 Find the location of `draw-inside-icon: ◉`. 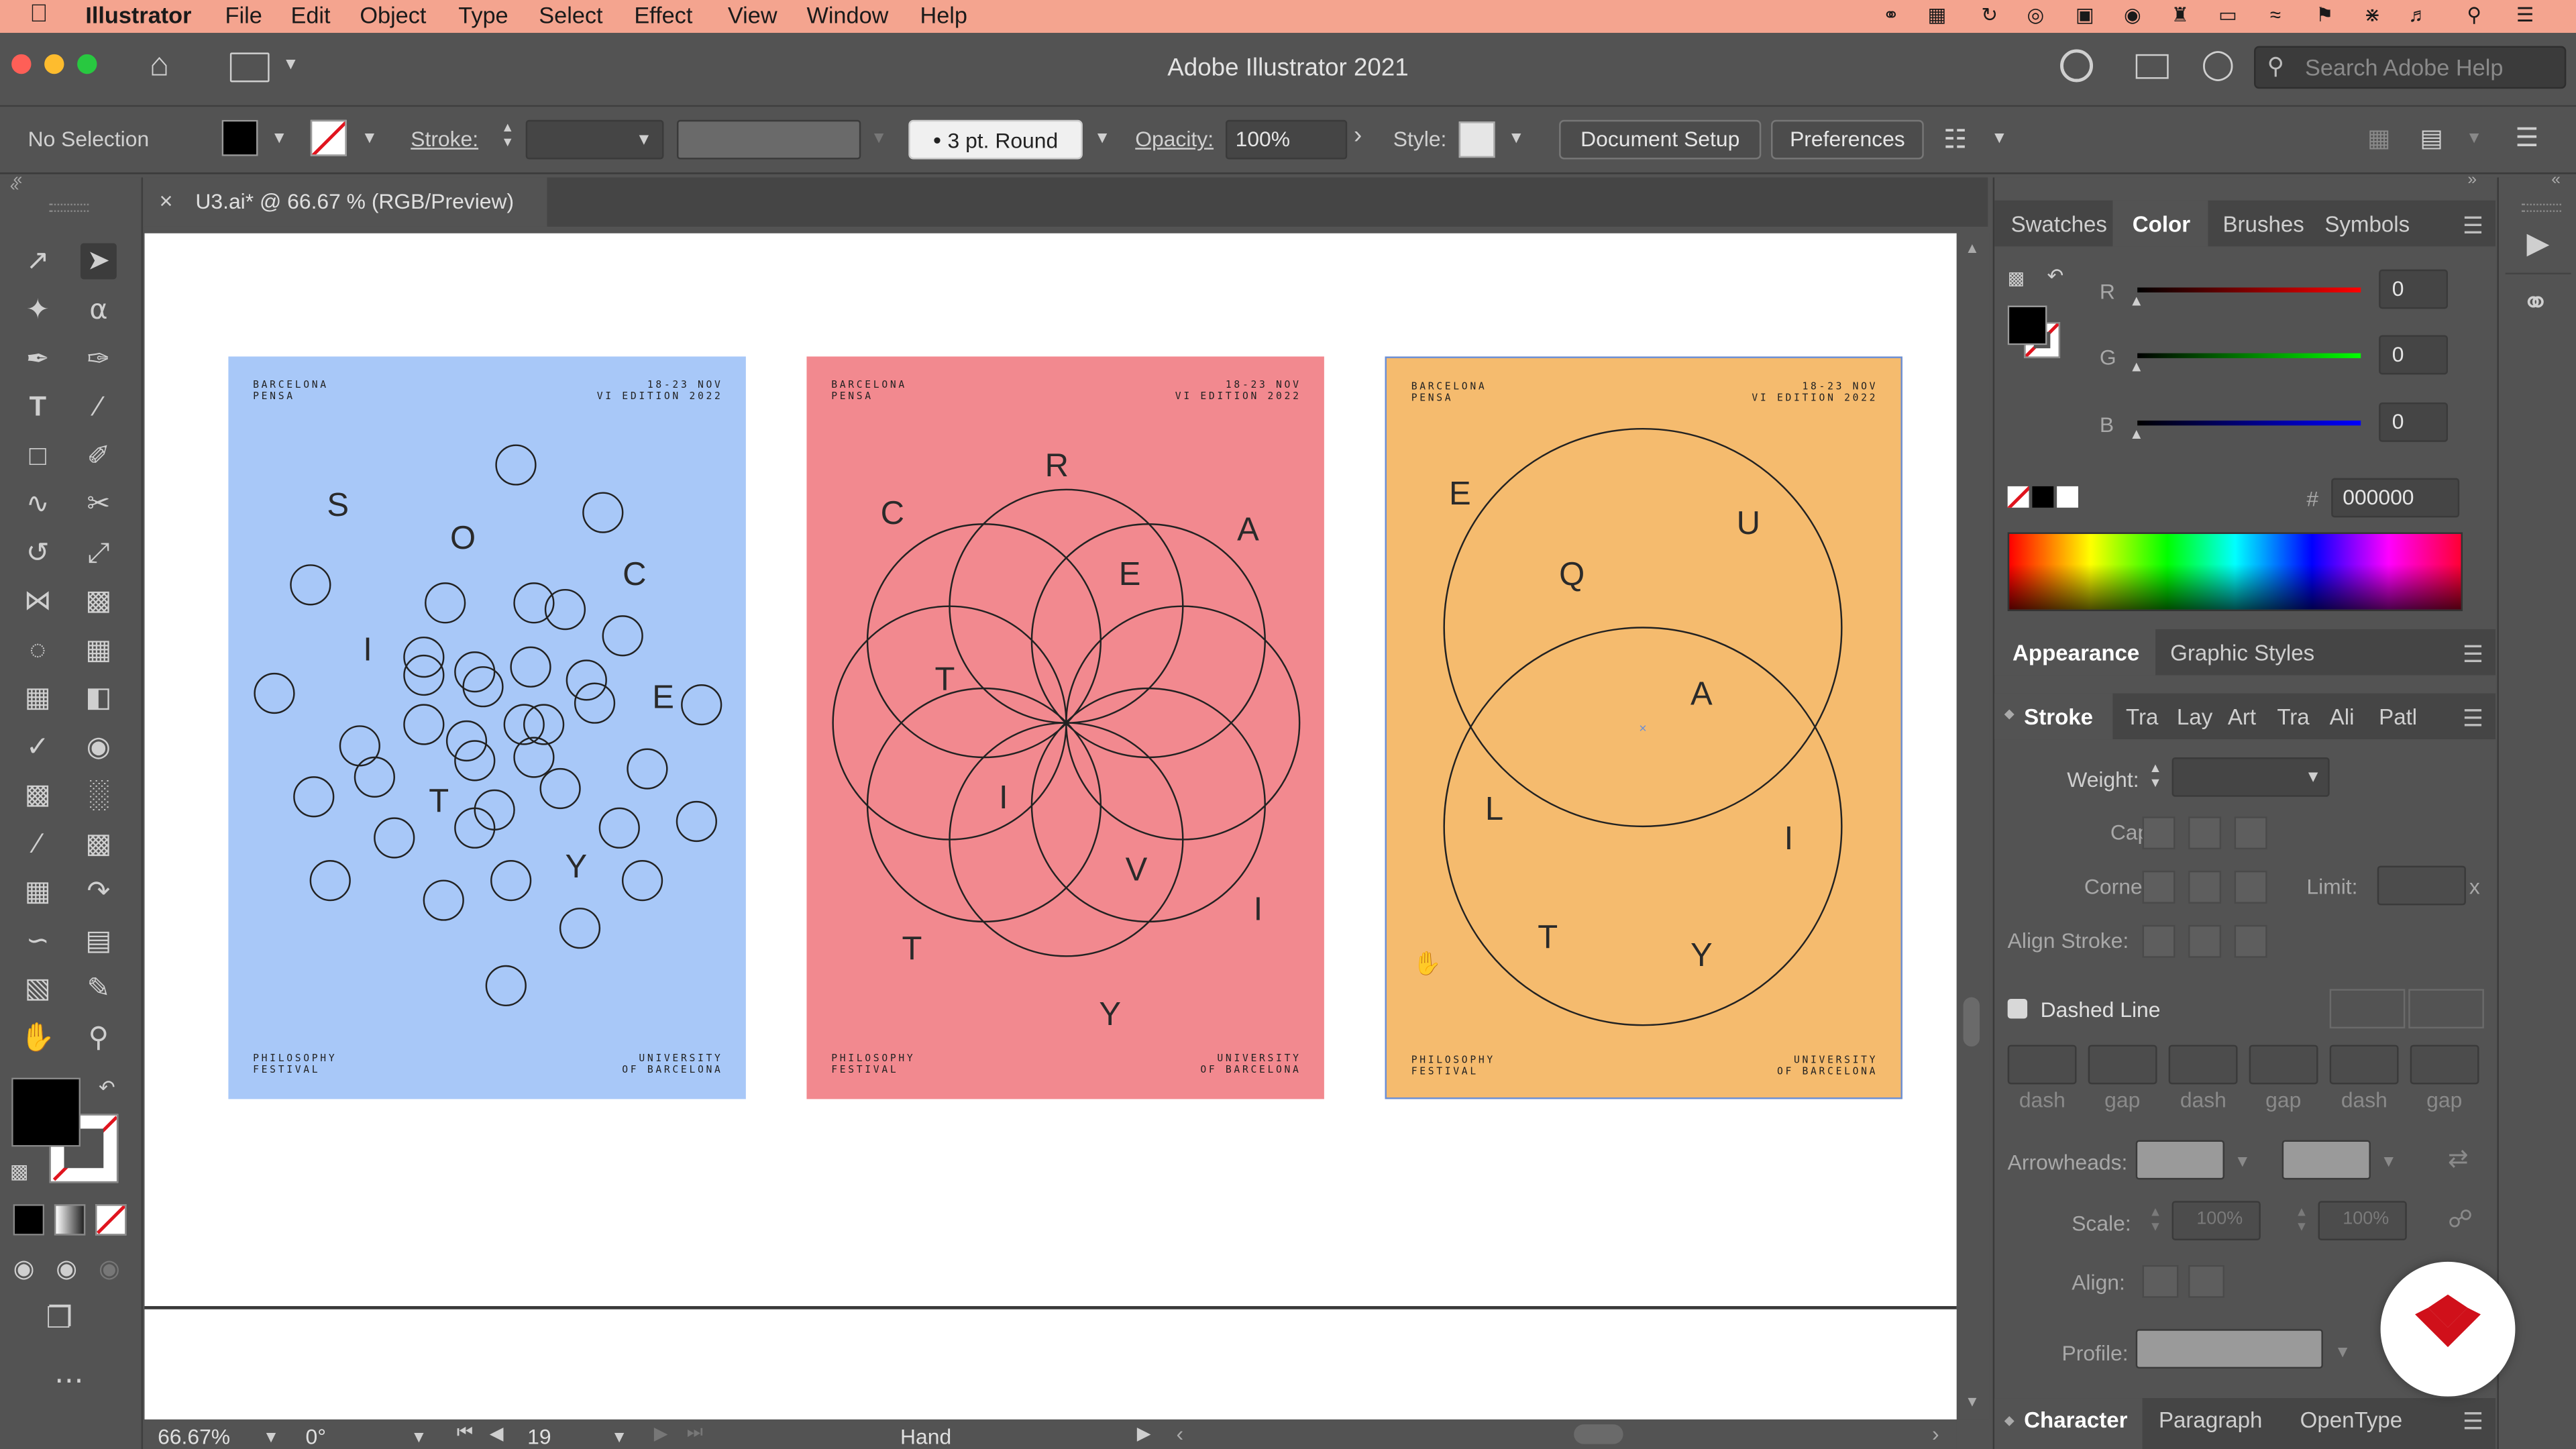

draw-inside-icon: ◉ is located at coordinates (109, 1268).